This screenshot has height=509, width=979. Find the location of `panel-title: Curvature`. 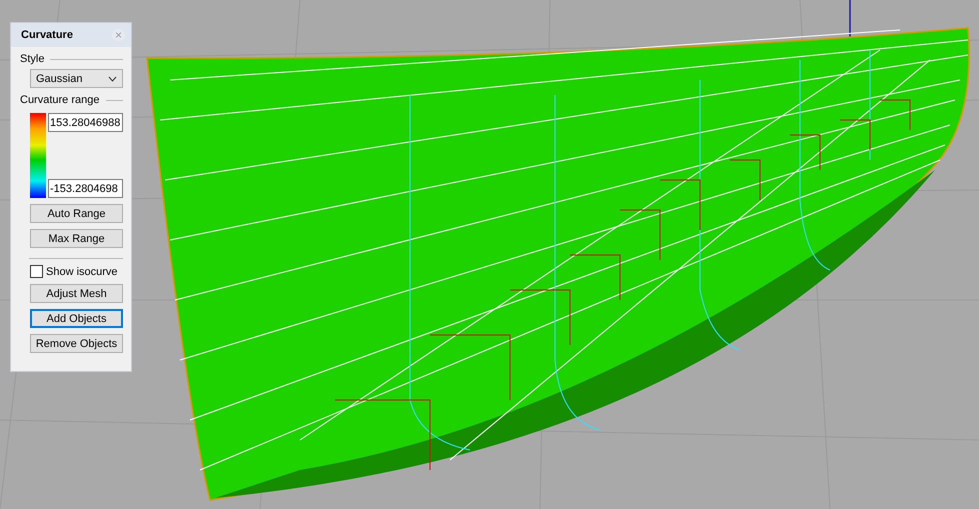

panel-title: Curvature is located at coordinates (47, 35).